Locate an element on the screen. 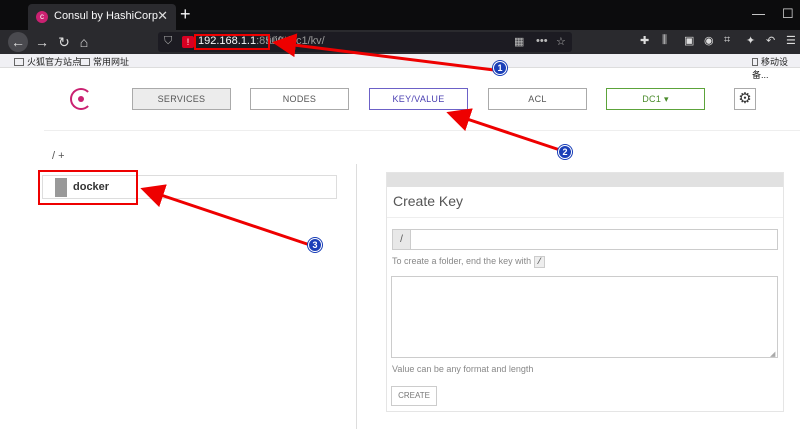 This screenshot has width=800, height=447. qr-code-icon: ▦ is located at coordinates (519, 41).